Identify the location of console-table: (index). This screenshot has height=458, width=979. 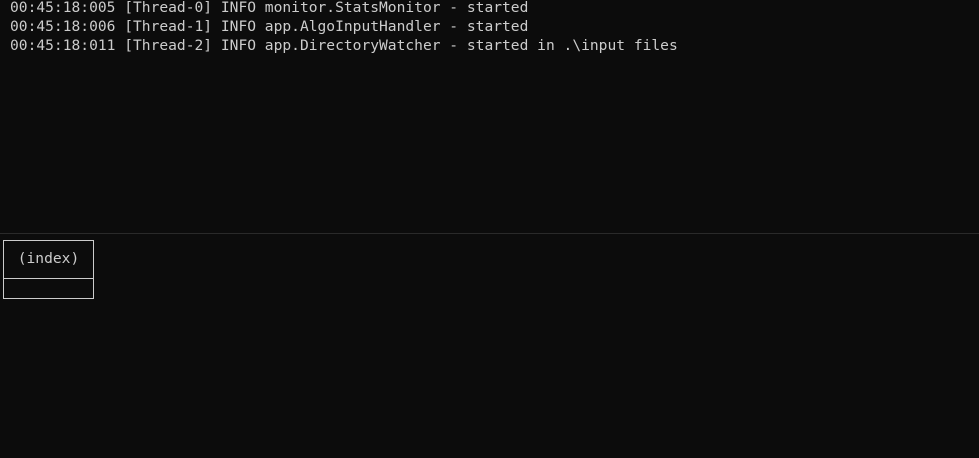
(48, 269).